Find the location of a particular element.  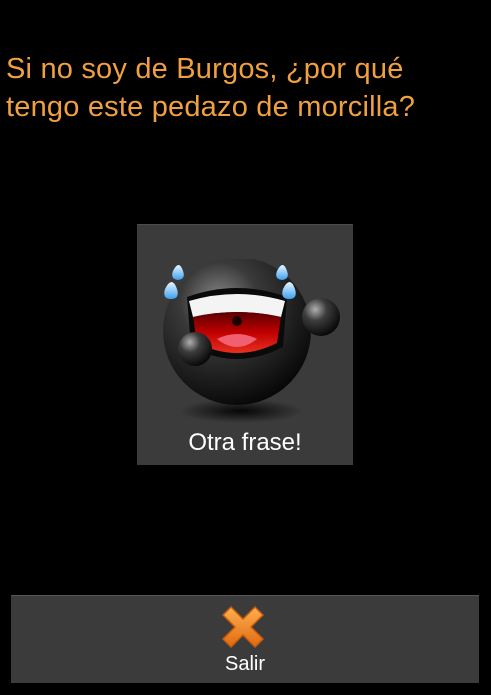

close-x-icon is located at coordinates (243, 627).